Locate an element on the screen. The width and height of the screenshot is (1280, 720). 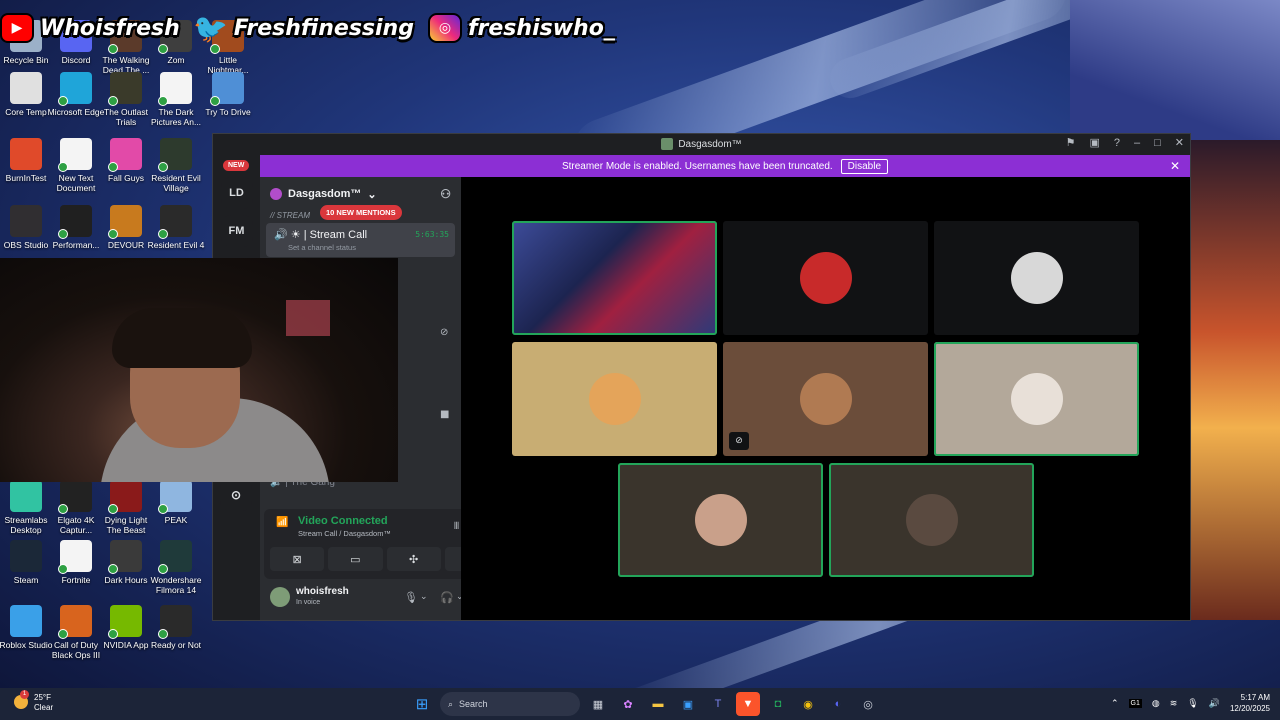
desktop-icon: PEAK is located at coordinates (176, 502).